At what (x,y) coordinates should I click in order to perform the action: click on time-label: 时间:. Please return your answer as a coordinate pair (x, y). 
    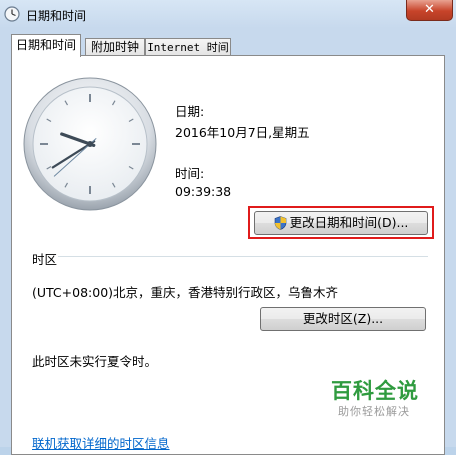
    Looking at the image, I should click on (190, 173).